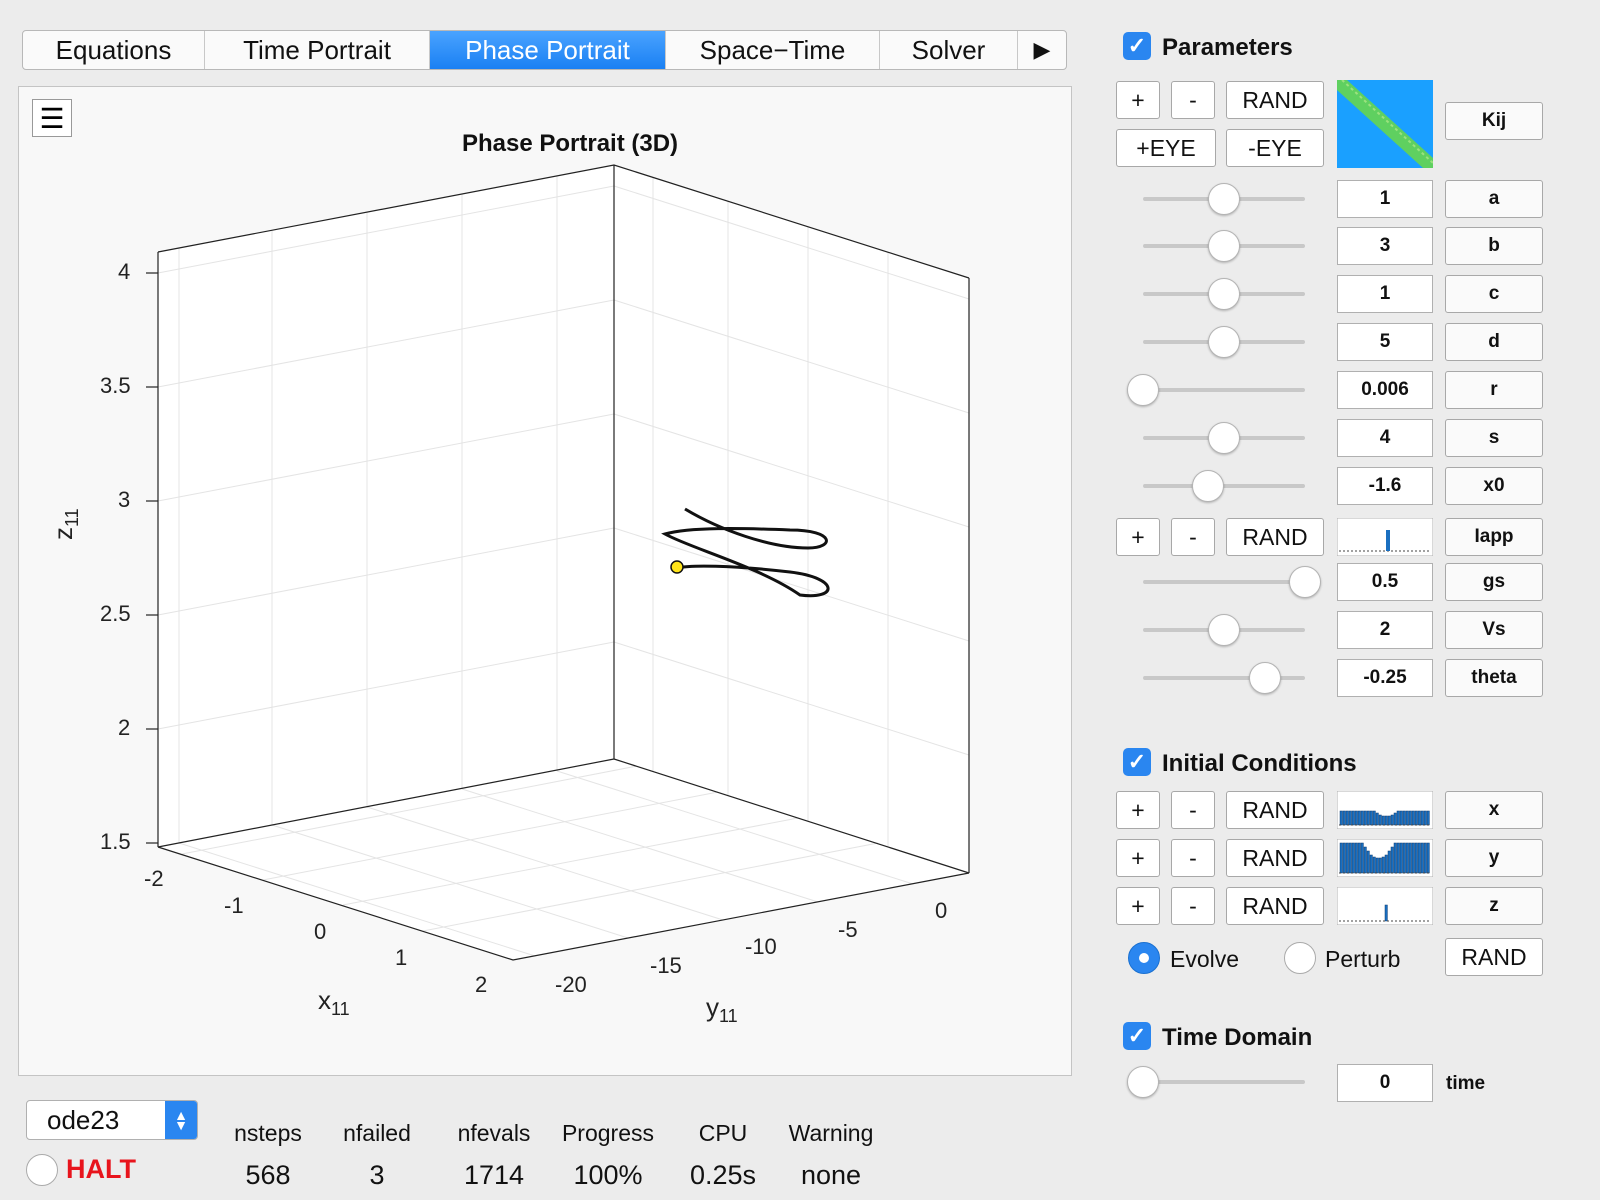  What do you see at coordinates (83, 1119) in the screenshot?
I see `solver-select-value: ode23` at bounding box center [83, 1119].